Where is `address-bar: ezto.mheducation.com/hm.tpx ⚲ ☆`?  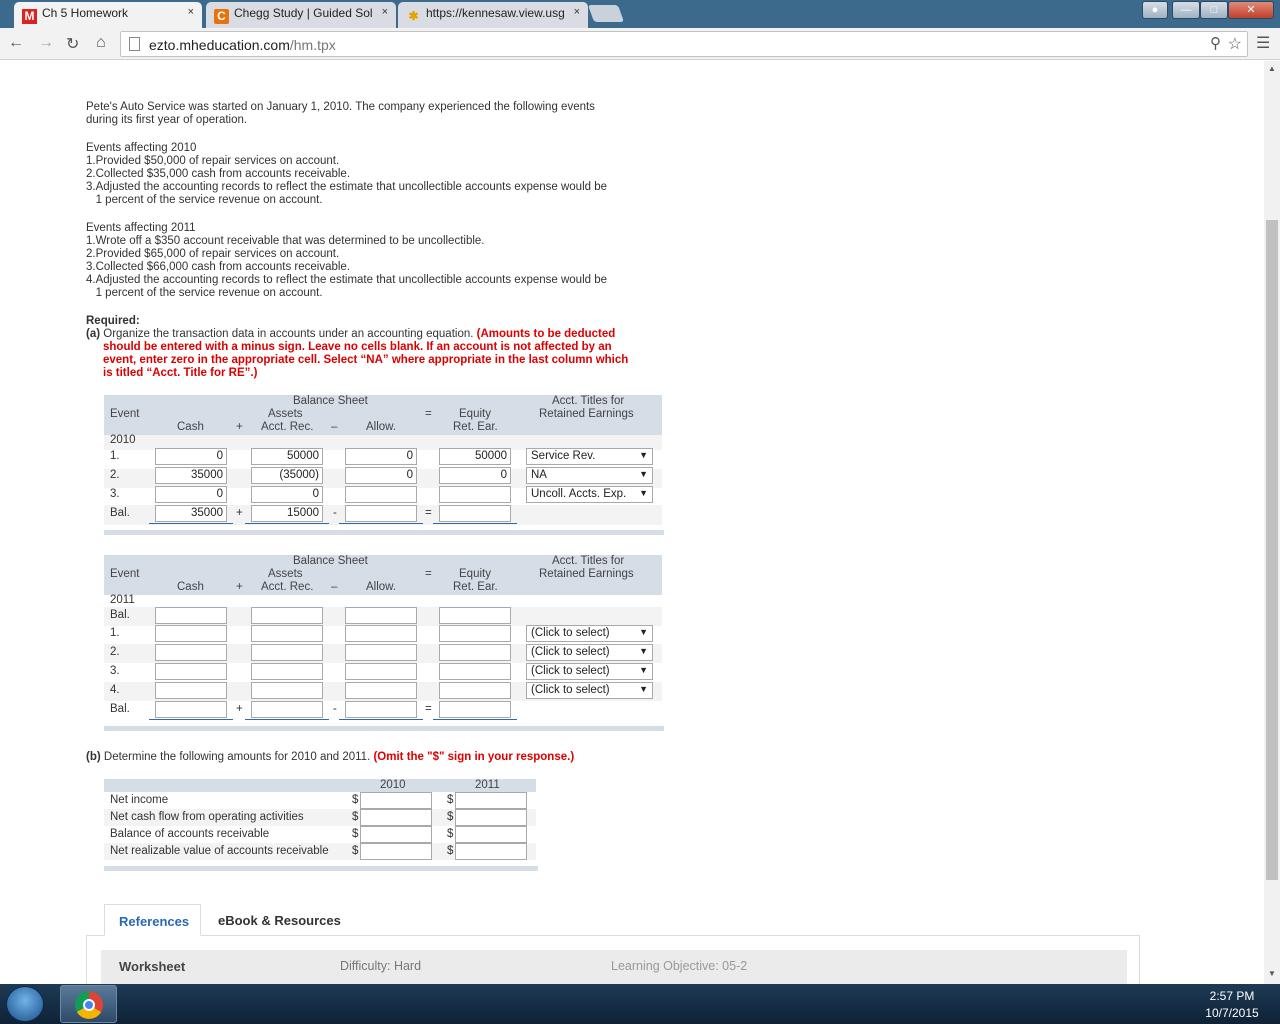
address-bar: ezto.mheducation.com/hm.tpx ⚲ ☆ is located at coordinates (684, 44).